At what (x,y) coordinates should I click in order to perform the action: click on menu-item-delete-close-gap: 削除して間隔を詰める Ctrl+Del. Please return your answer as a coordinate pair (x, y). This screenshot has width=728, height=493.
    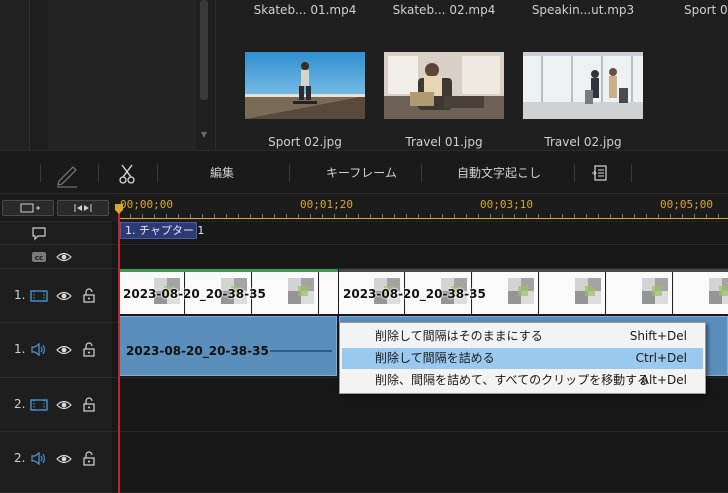
    Looking at the image, I should click on (522, 358).